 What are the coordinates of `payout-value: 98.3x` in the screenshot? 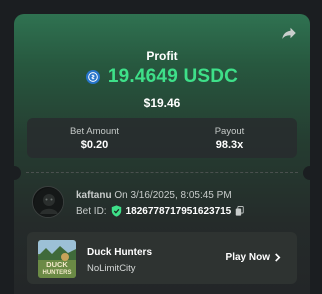 It's located at (229, 145).